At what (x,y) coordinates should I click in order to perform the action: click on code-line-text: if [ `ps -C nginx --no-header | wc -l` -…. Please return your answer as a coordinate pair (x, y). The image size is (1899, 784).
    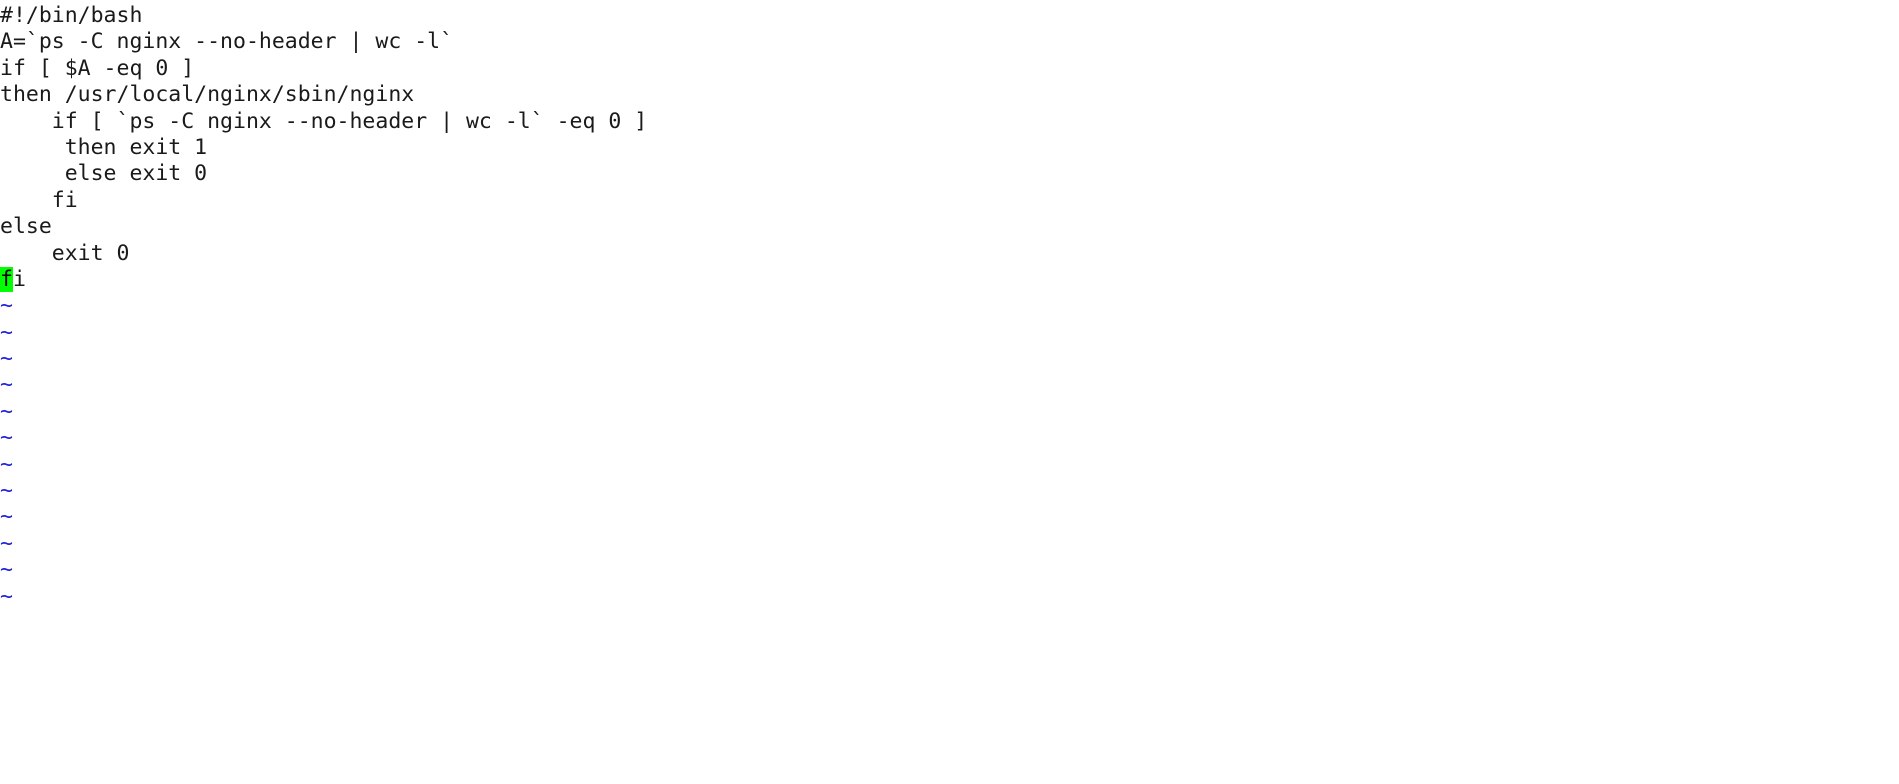
    Looking at the image, I should click on (324, 121).